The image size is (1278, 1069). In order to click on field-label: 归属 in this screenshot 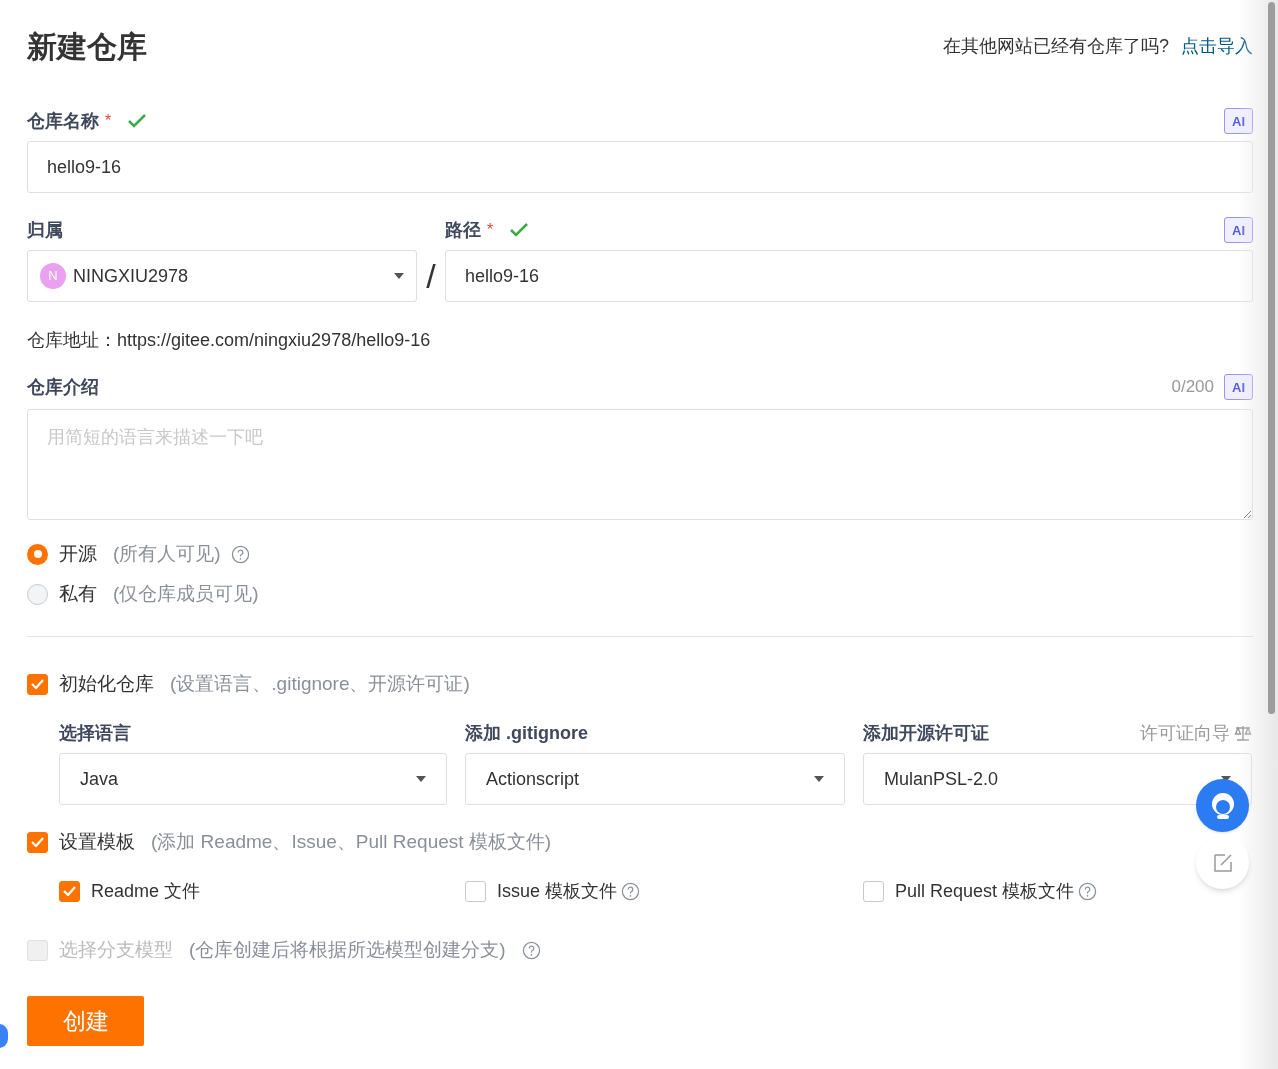, I will do `click(45, 230)`.